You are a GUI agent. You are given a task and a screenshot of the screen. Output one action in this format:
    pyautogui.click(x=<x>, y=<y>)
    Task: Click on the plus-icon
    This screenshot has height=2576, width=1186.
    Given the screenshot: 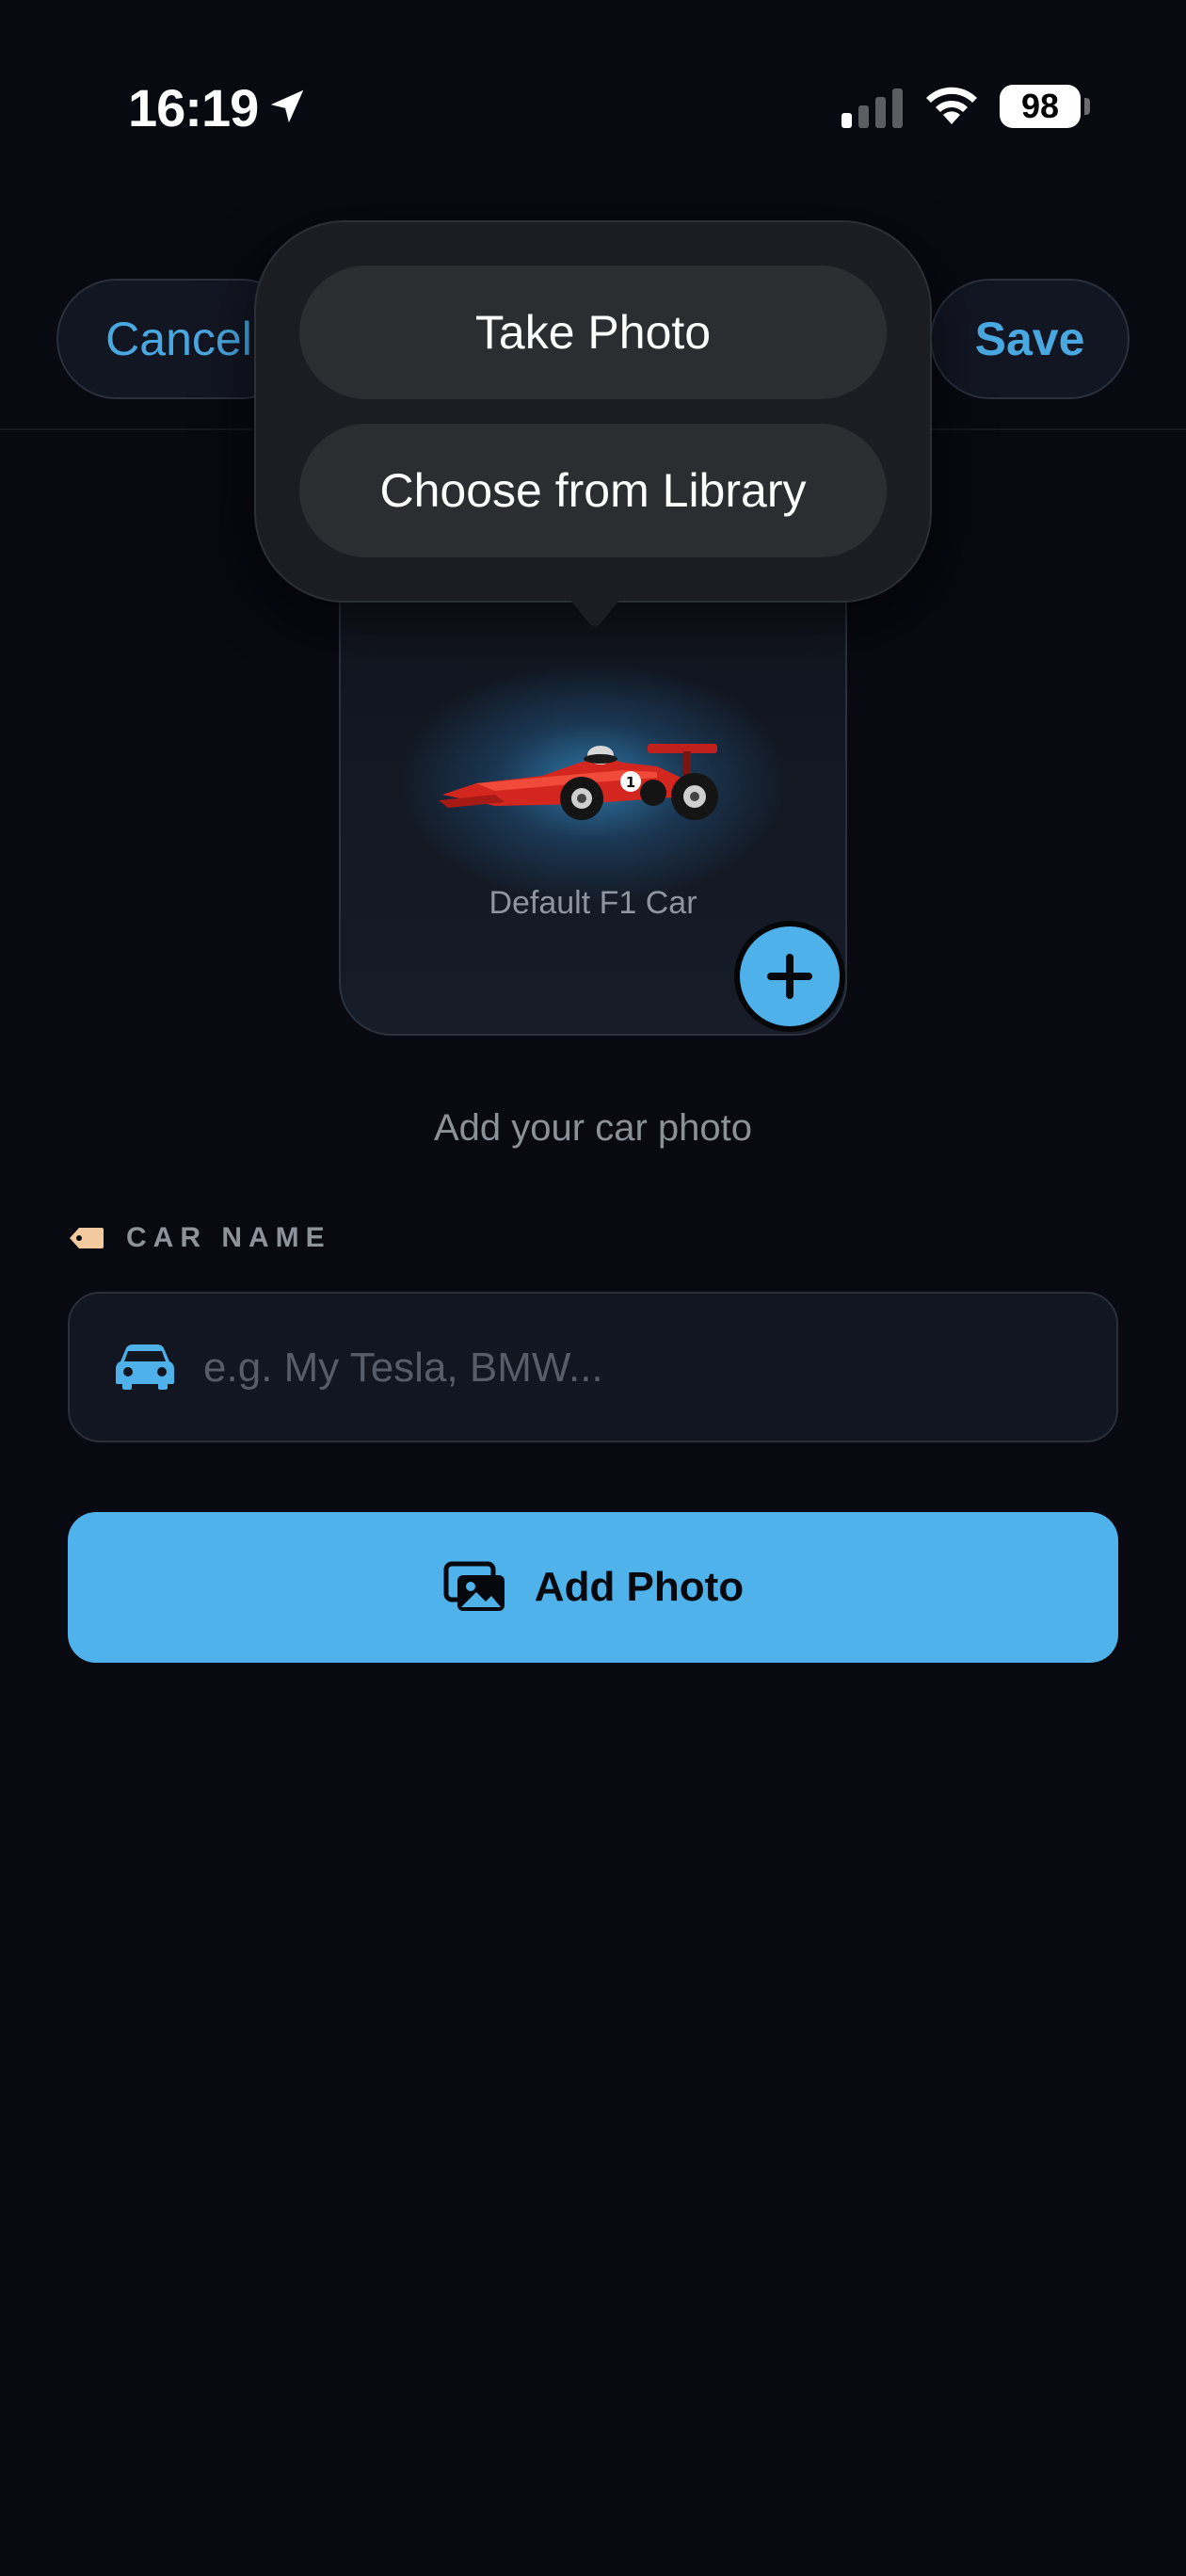 What is the action you would take?
    pyautogui.click(x=789, y=976)
    